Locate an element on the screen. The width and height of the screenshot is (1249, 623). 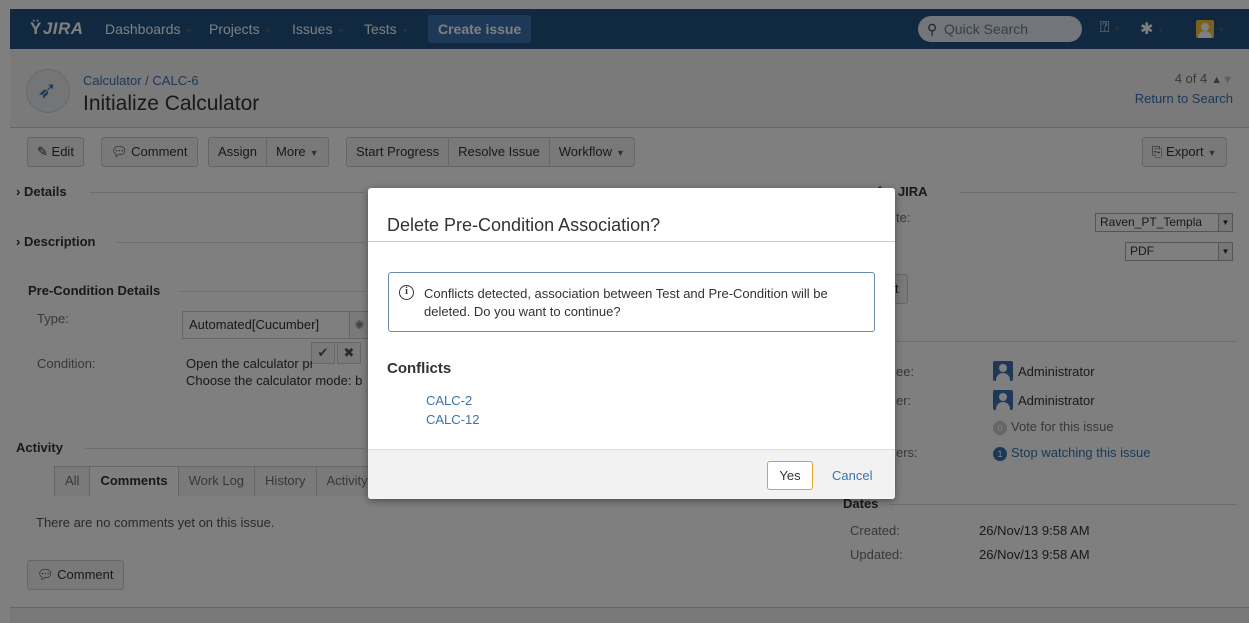
dialog-header: Delete Pre-Condition Association? is located at coordinates (631, 215).